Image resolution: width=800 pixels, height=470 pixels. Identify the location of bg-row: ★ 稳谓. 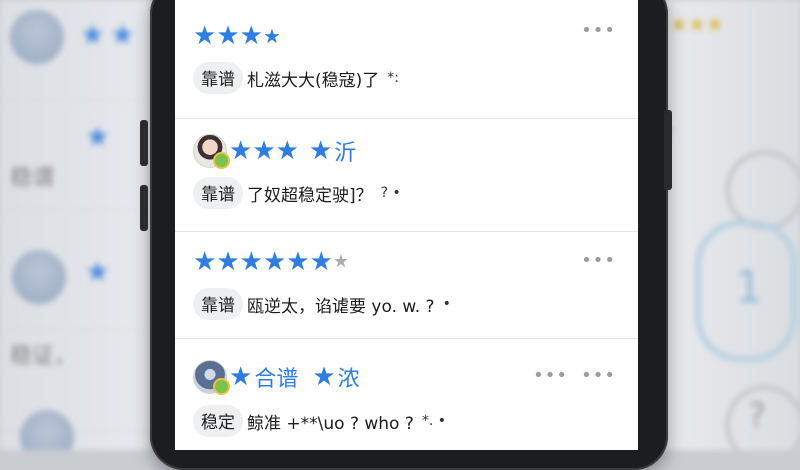
(75, 160).